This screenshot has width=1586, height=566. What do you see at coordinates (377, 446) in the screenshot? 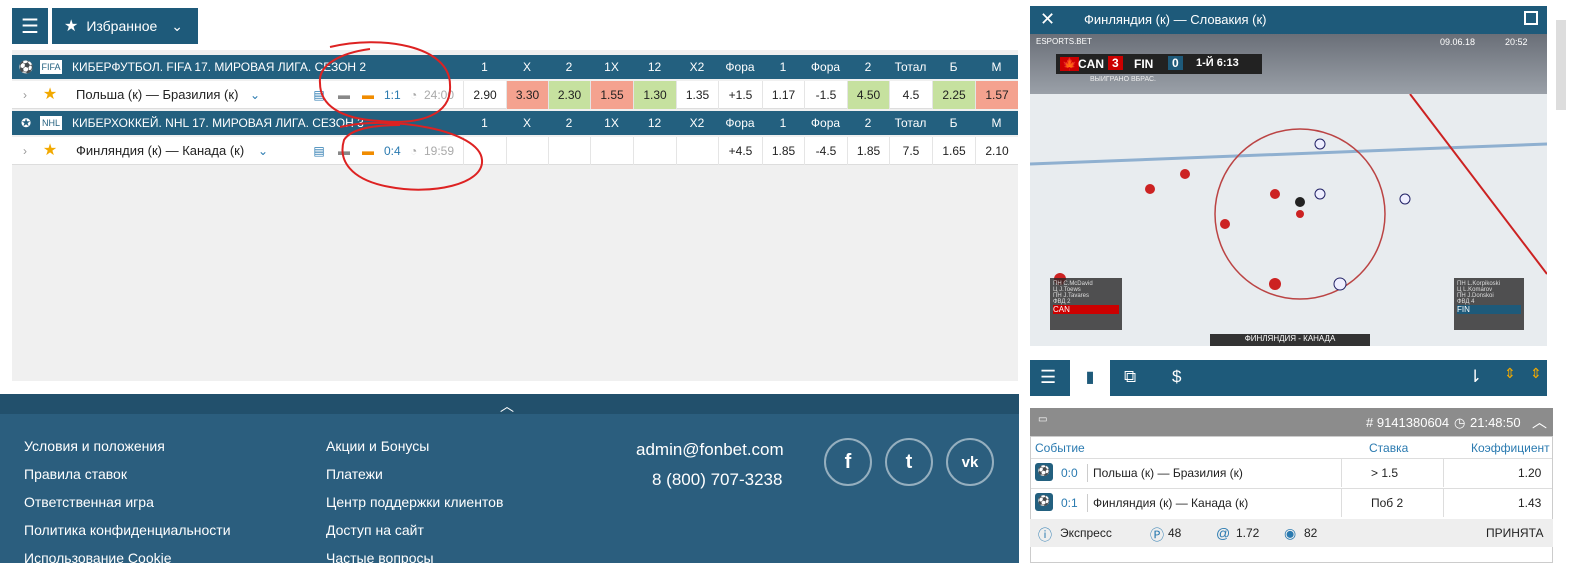
I see `footer-link: Акции и Бонусы` at bounding box center [377, 446].